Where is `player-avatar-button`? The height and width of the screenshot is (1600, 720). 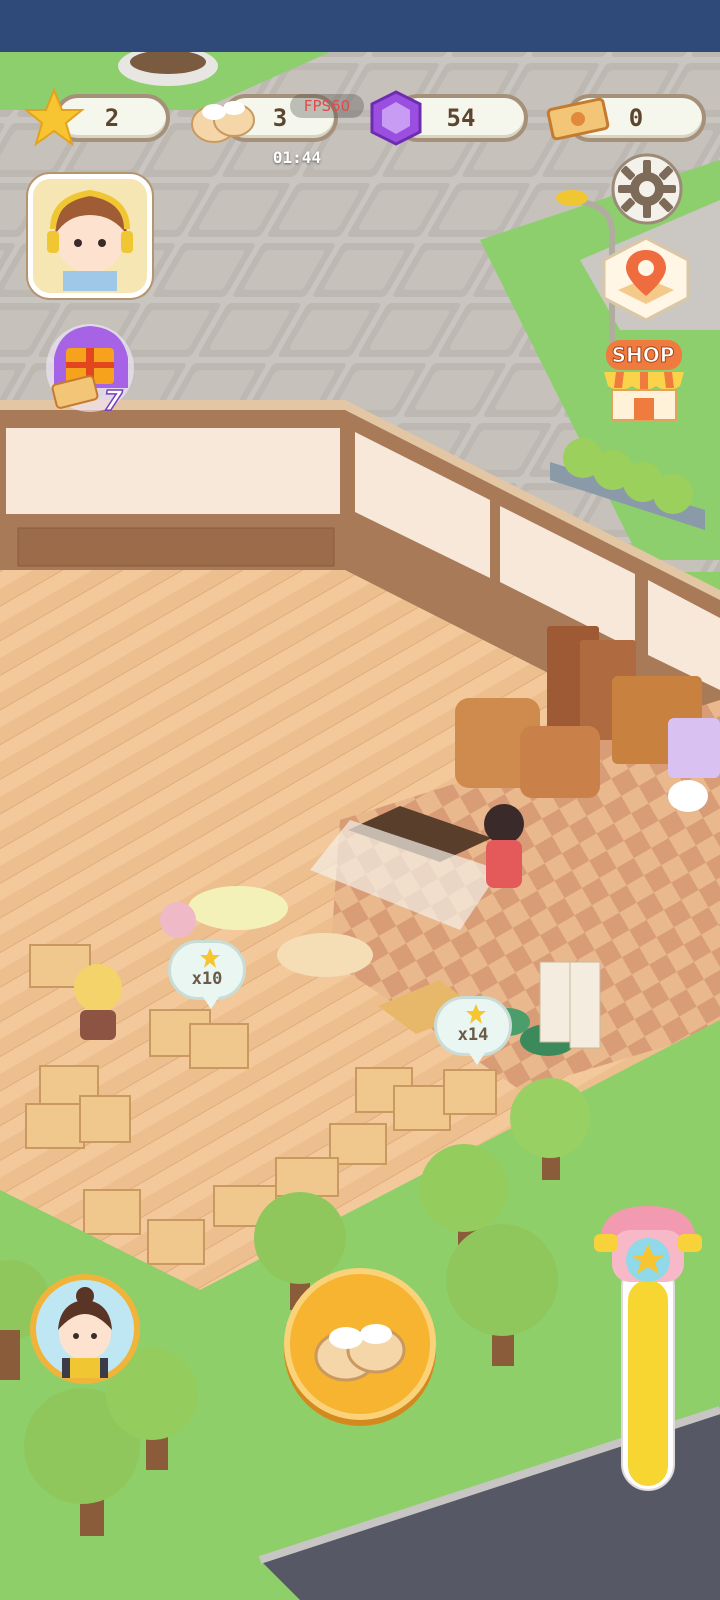
player-avatar-button is located at coordinates (90, 236).